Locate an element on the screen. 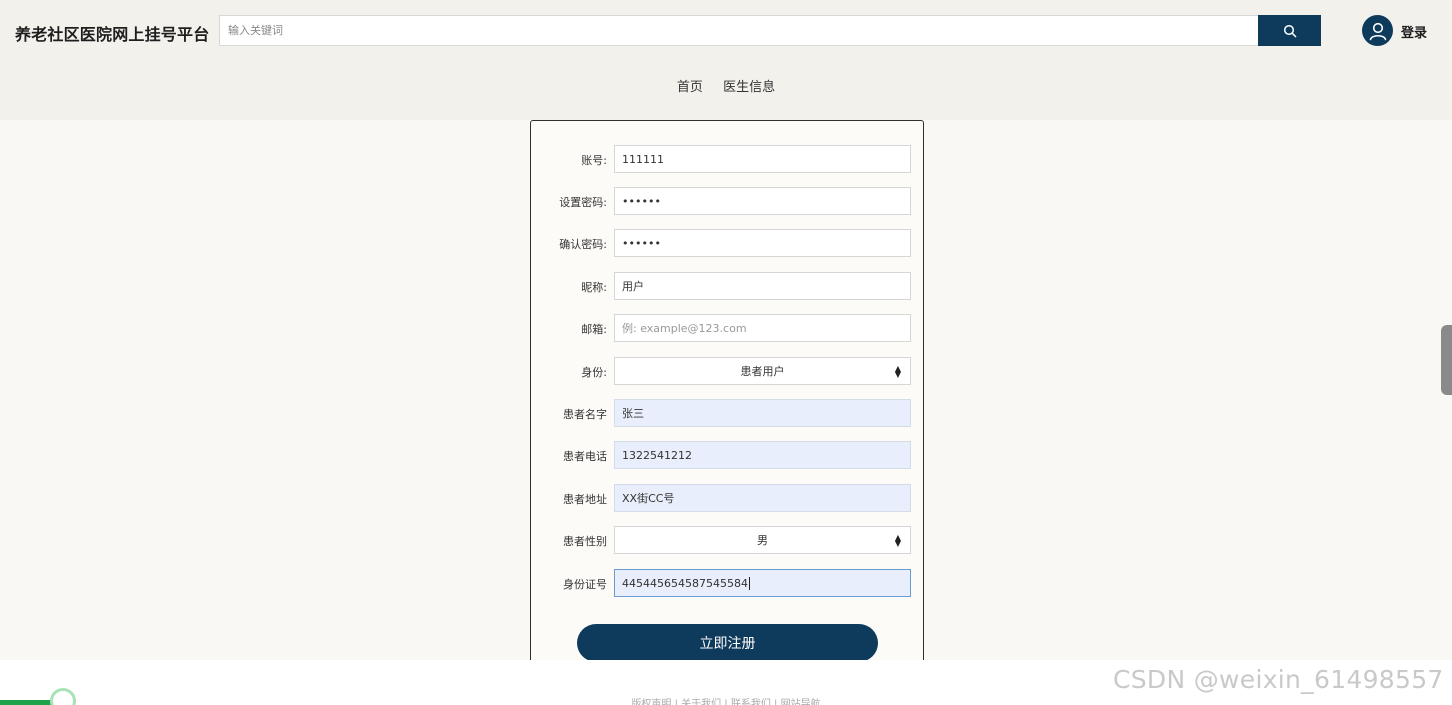 The height and width of the screenshot is (705, 1452). site-title: 养老社区医院网上挂号平台 is located at coordinates (112, 34).